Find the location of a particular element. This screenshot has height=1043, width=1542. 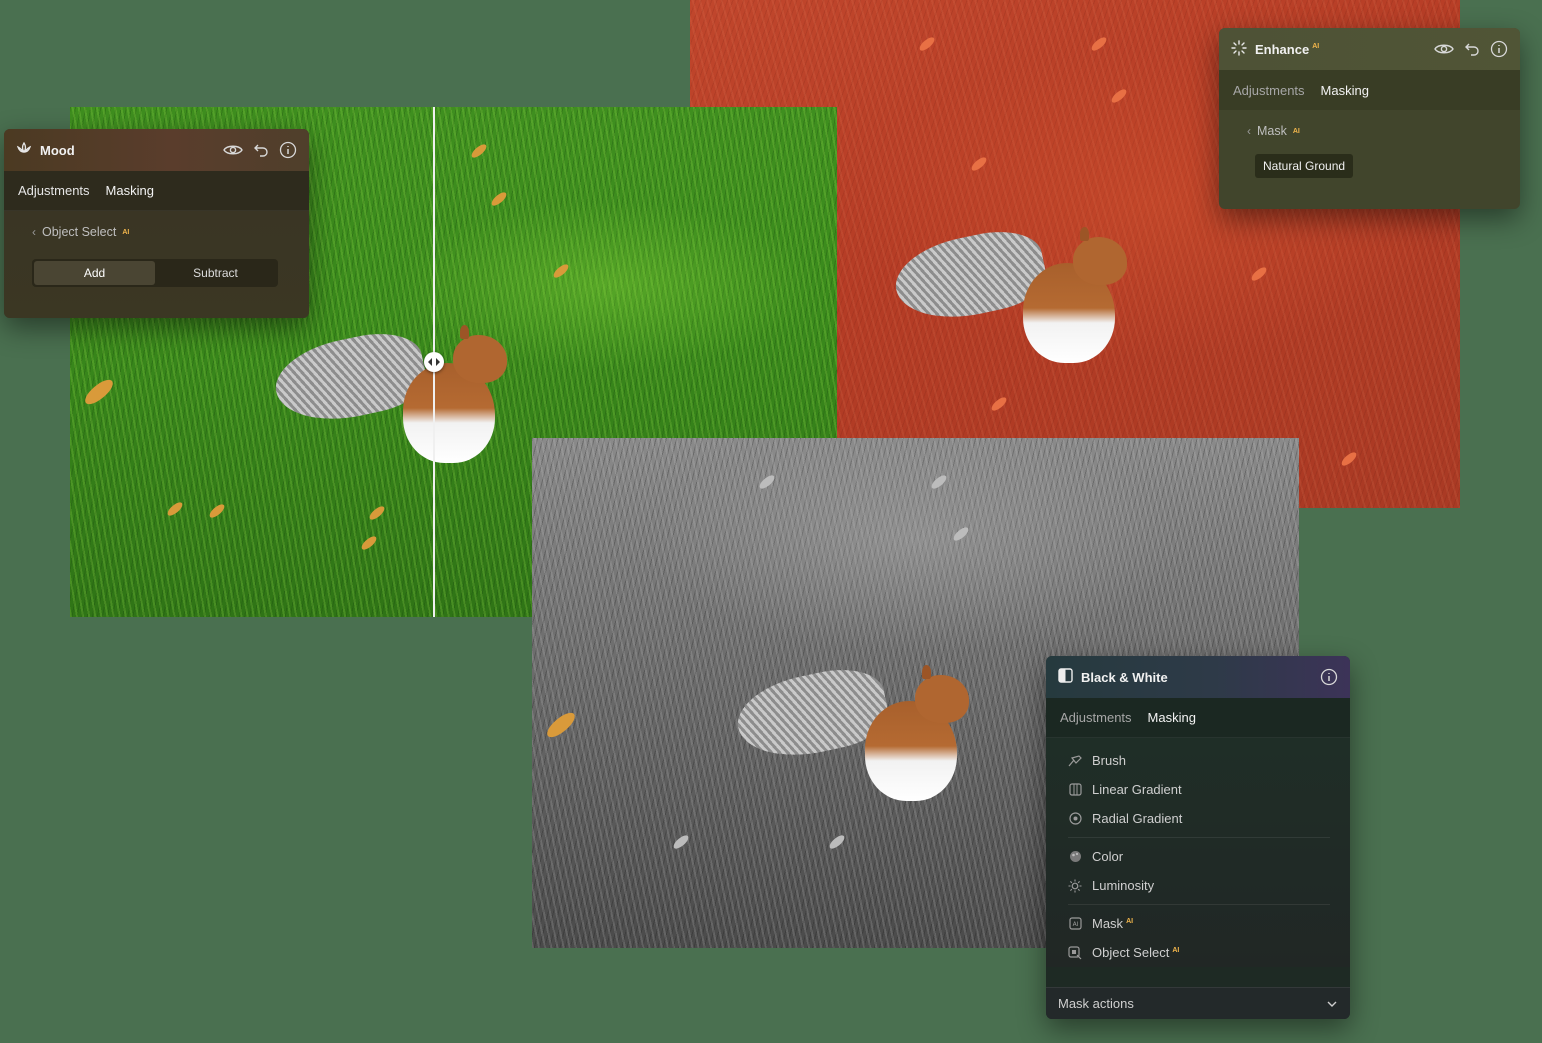

back-label: Object Select is located at coordinates (79, 232).